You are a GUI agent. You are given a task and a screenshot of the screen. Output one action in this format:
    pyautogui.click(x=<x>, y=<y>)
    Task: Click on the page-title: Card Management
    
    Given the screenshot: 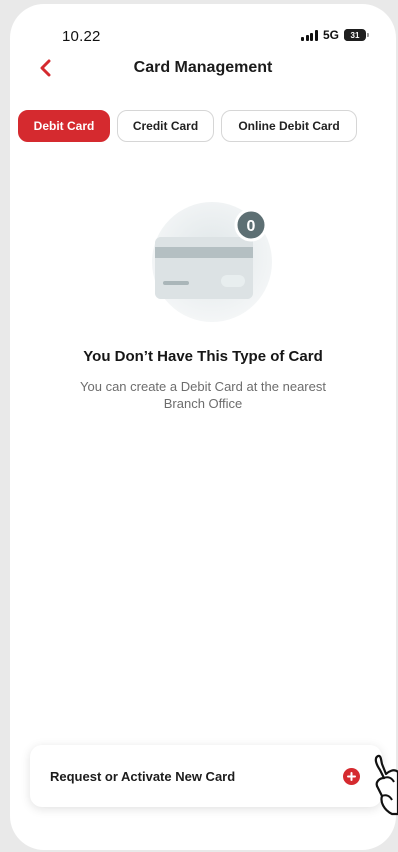 What is the action you would take?
    pyautogui.click(x=203, y=67)
    